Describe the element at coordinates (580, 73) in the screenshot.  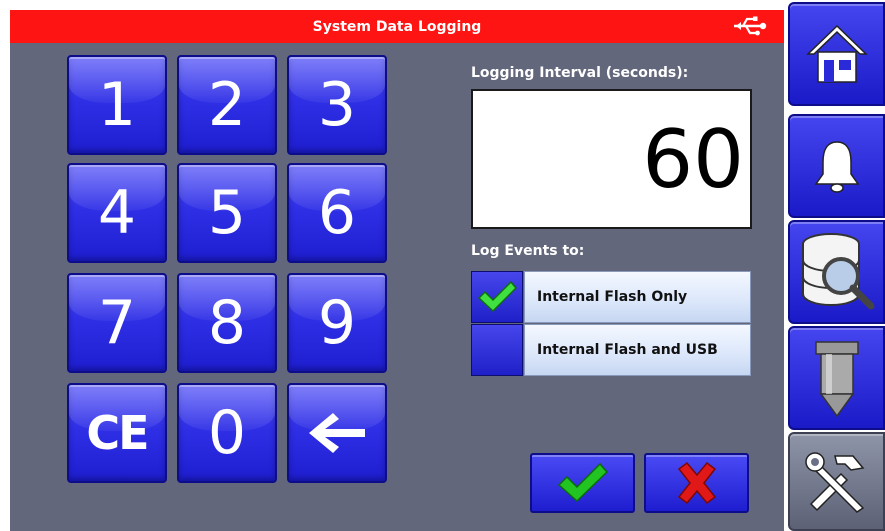
I see `interval-label: Logging Interval (seconds):` at that location.